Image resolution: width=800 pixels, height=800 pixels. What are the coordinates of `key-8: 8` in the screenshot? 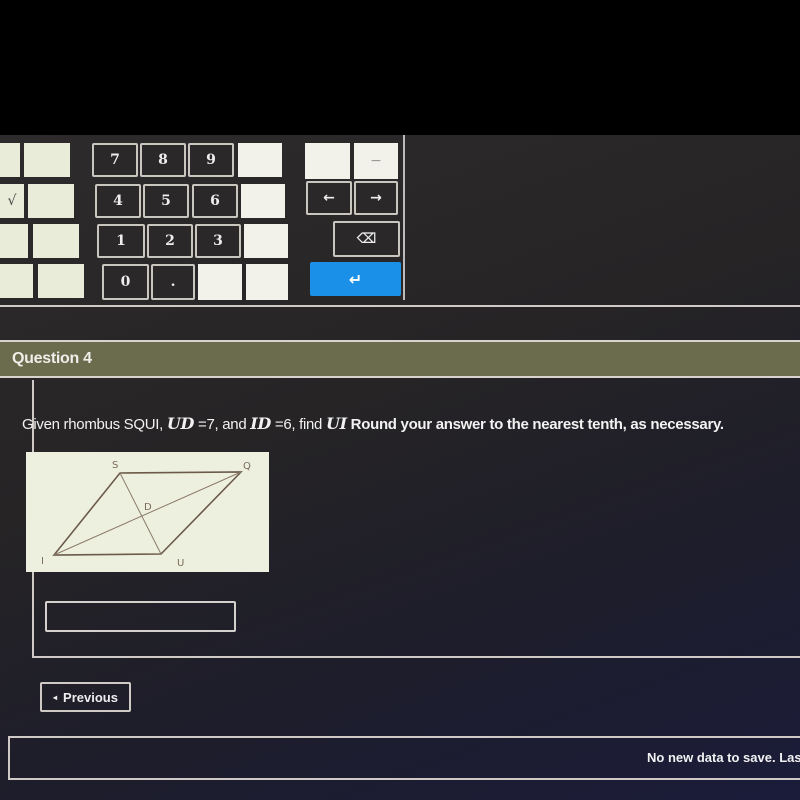 It's located at (163, 160).